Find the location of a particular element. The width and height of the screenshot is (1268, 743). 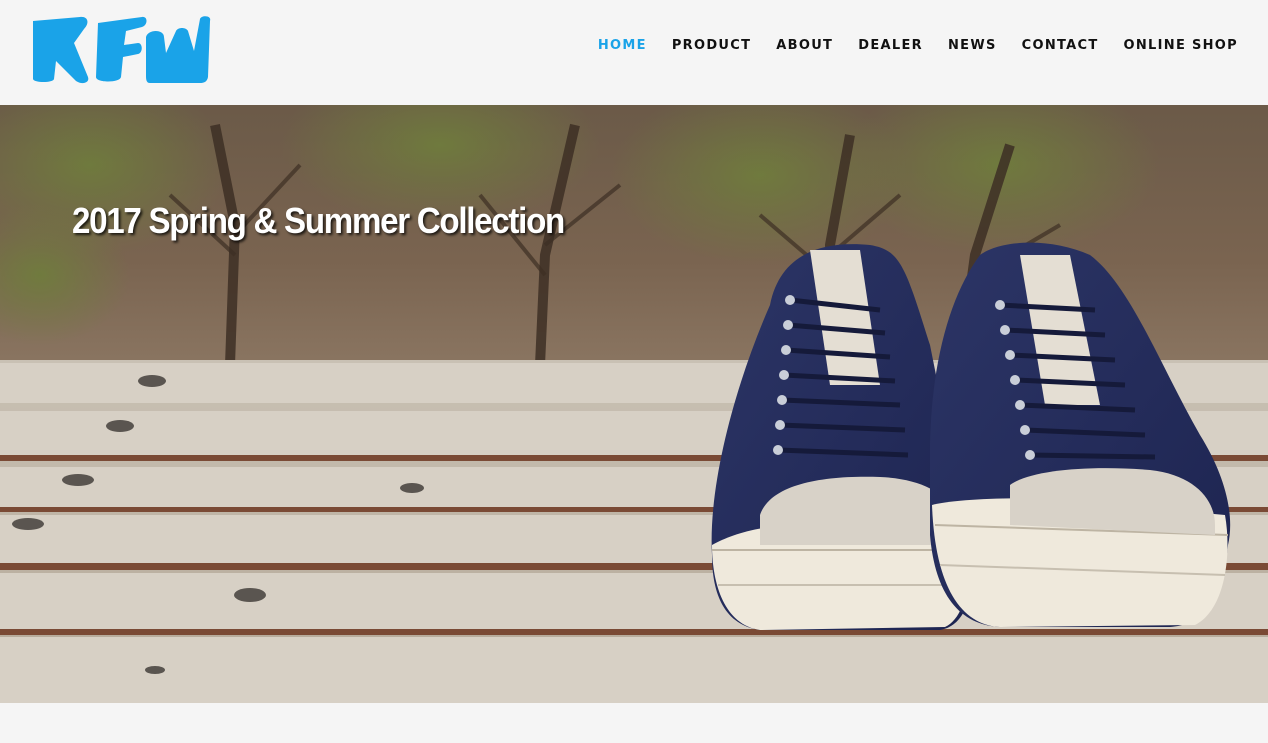

page-bottom is located at coordinates (634, 723).